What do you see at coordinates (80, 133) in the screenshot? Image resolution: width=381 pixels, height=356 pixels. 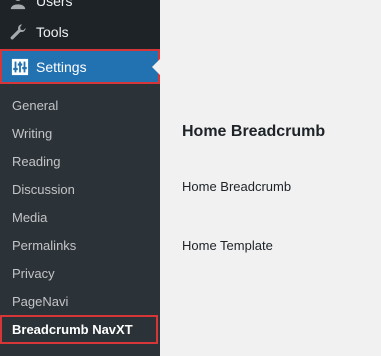 I see `submenu-item-writing: Writing` at bounding box center [80, 133].